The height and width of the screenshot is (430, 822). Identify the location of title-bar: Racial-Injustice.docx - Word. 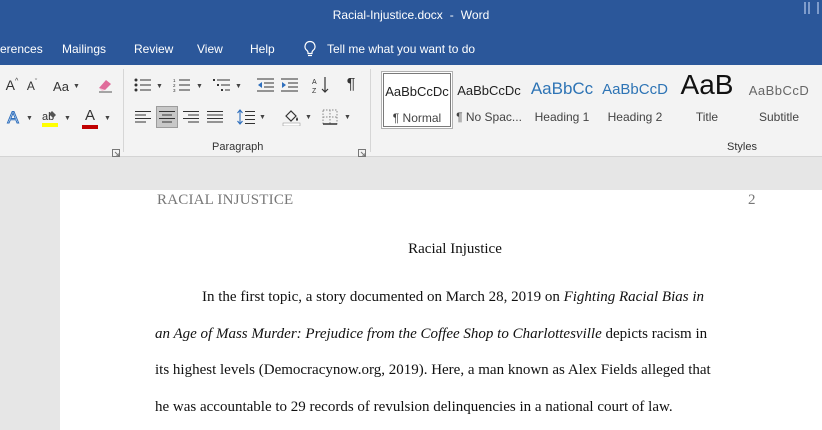
(411, 16).